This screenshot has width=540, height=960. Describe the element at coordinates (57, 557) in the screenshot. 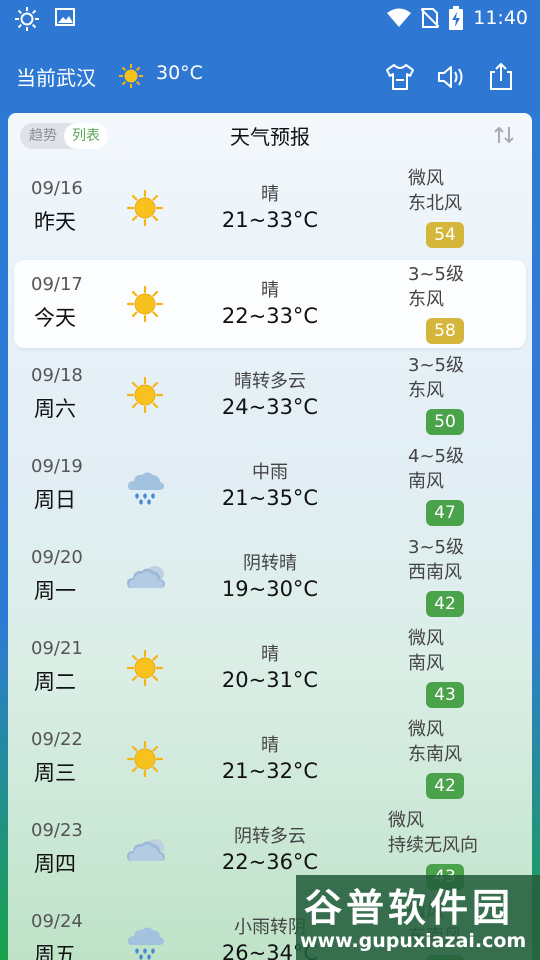

I see `forecast-date: 09/20` at that location.